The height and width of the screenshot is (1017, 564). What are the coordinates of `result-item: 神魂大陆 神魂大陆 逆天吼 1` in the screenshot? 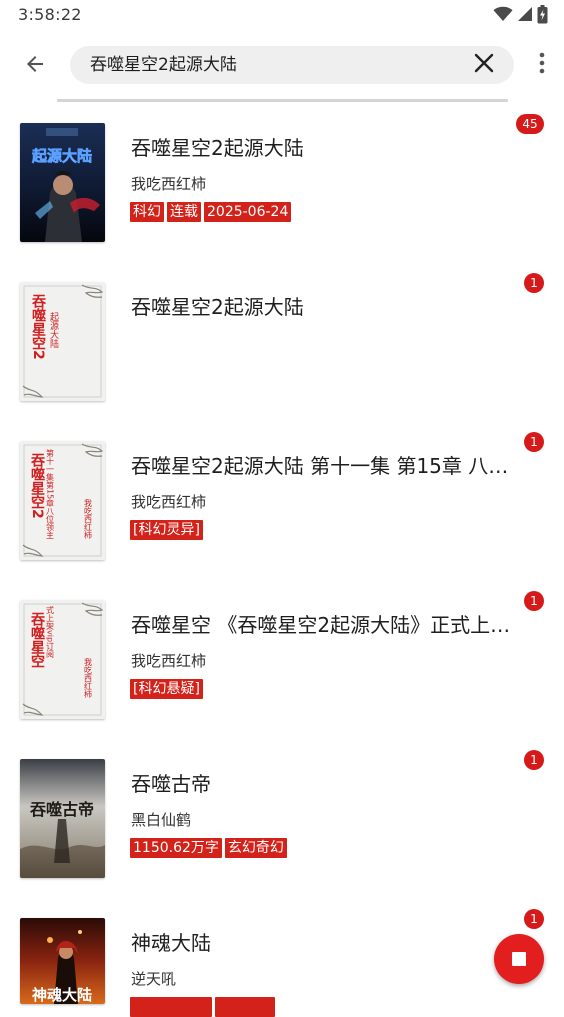 It's located at (282, 958).